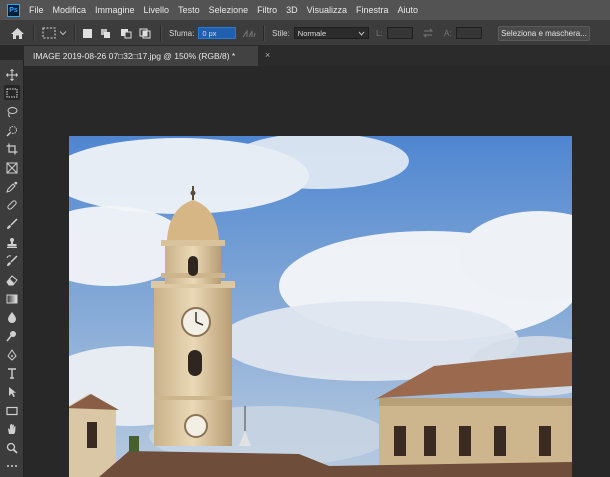 The width and height of the screenshot is (610, 477). I want to click on tab-close-button: ×, so click(267, 55).